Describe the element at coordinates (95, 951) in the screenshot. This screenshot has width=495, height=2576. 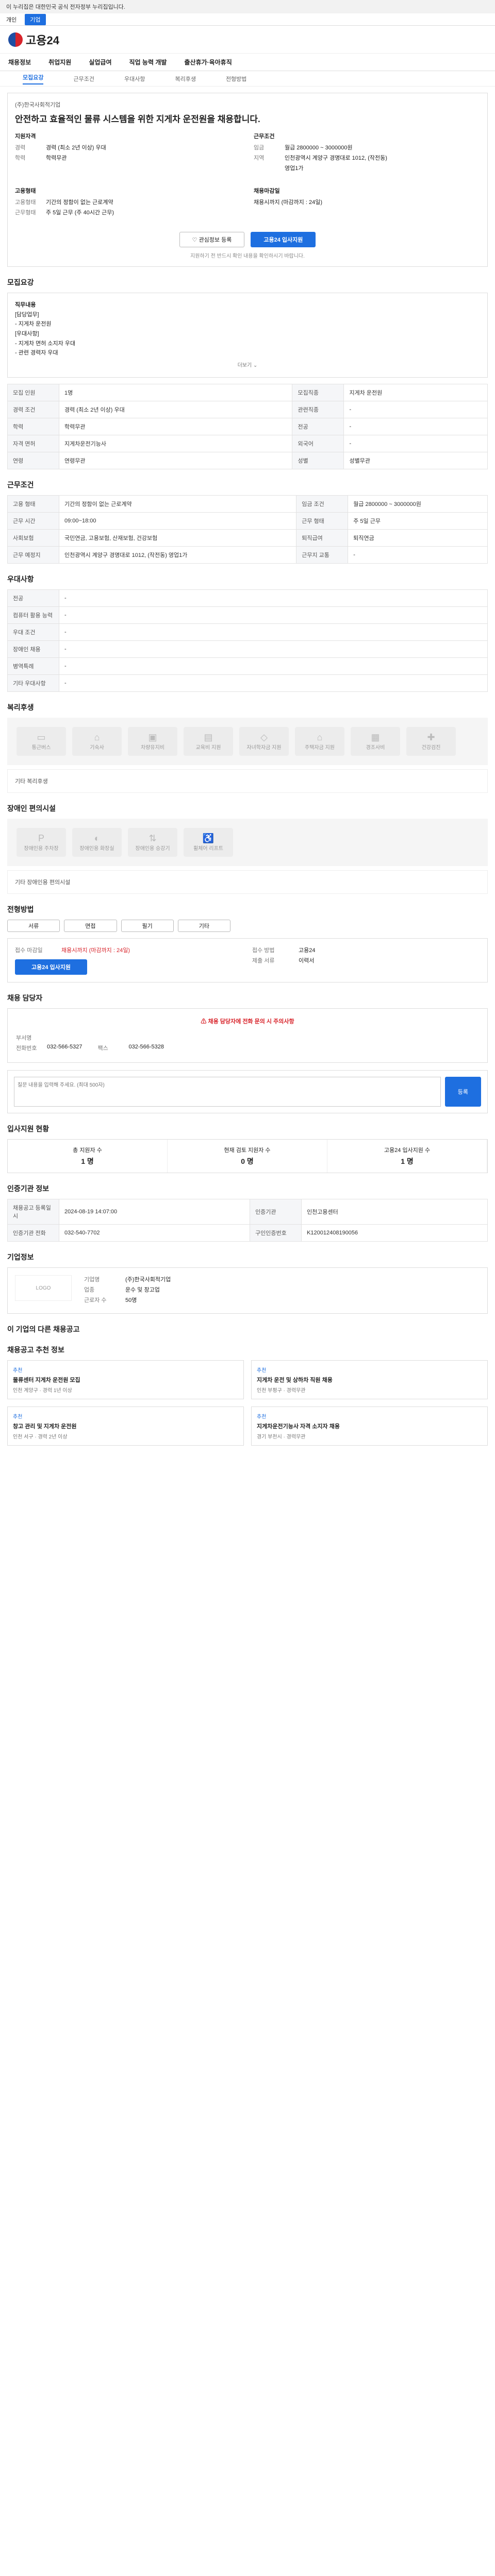
I see `kv-value: 채용시까지 (마감까지 : 24일)` at that location.